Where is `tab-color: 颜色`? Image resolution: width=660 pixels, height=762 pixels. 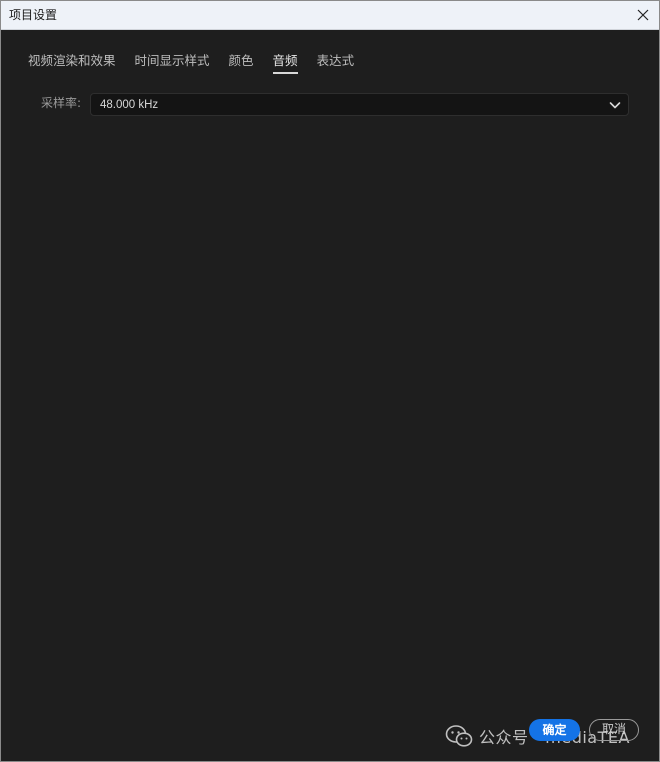 tab-color: 颜色 is located at coordinates (241, 63).